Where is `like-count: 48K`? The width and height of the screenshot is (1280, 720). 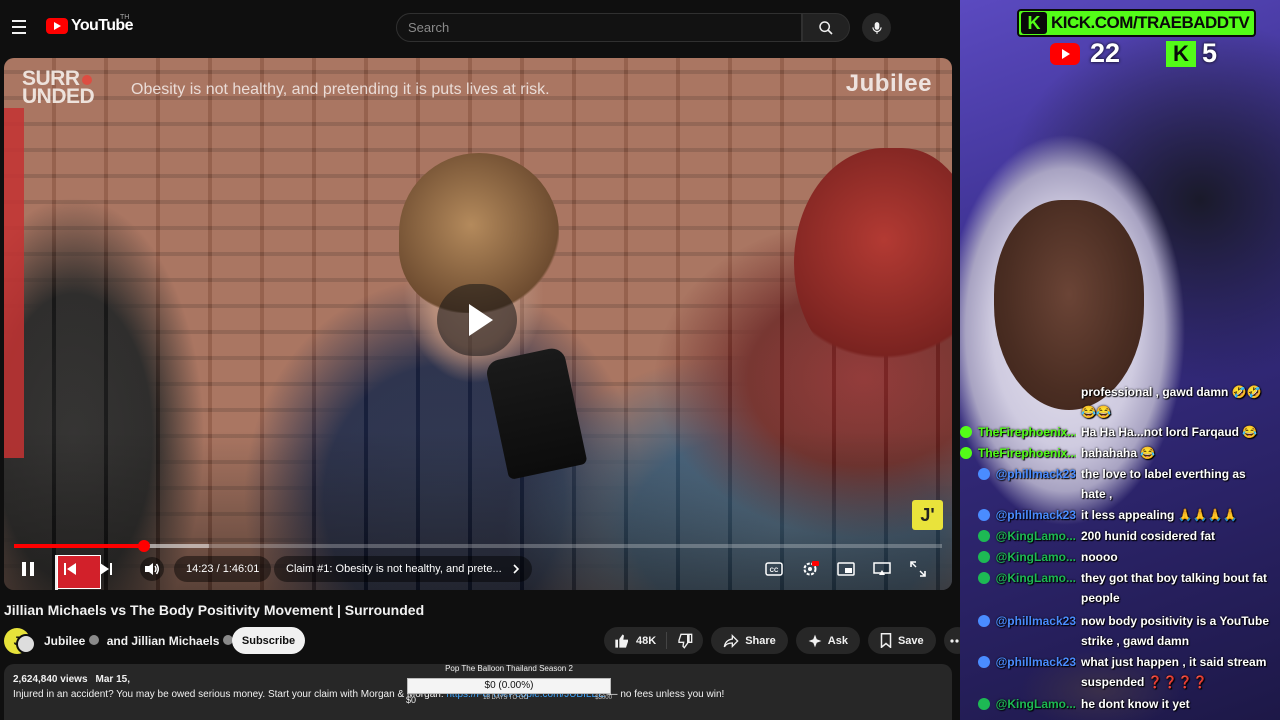
like-count: 48K is located at coordinates (646, 640).